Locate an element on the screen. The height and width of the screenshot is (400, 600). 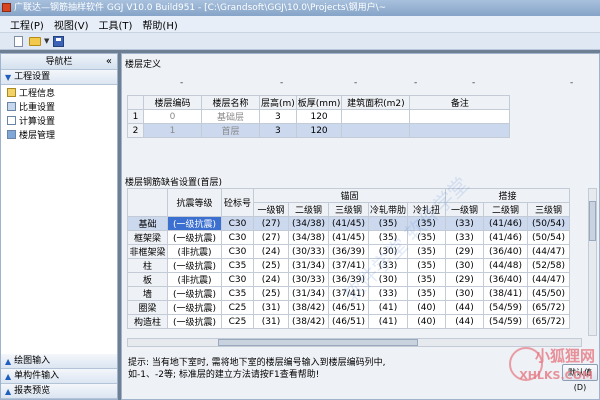
menu-help: 帮助(H) is located at coordinates (159, 24).